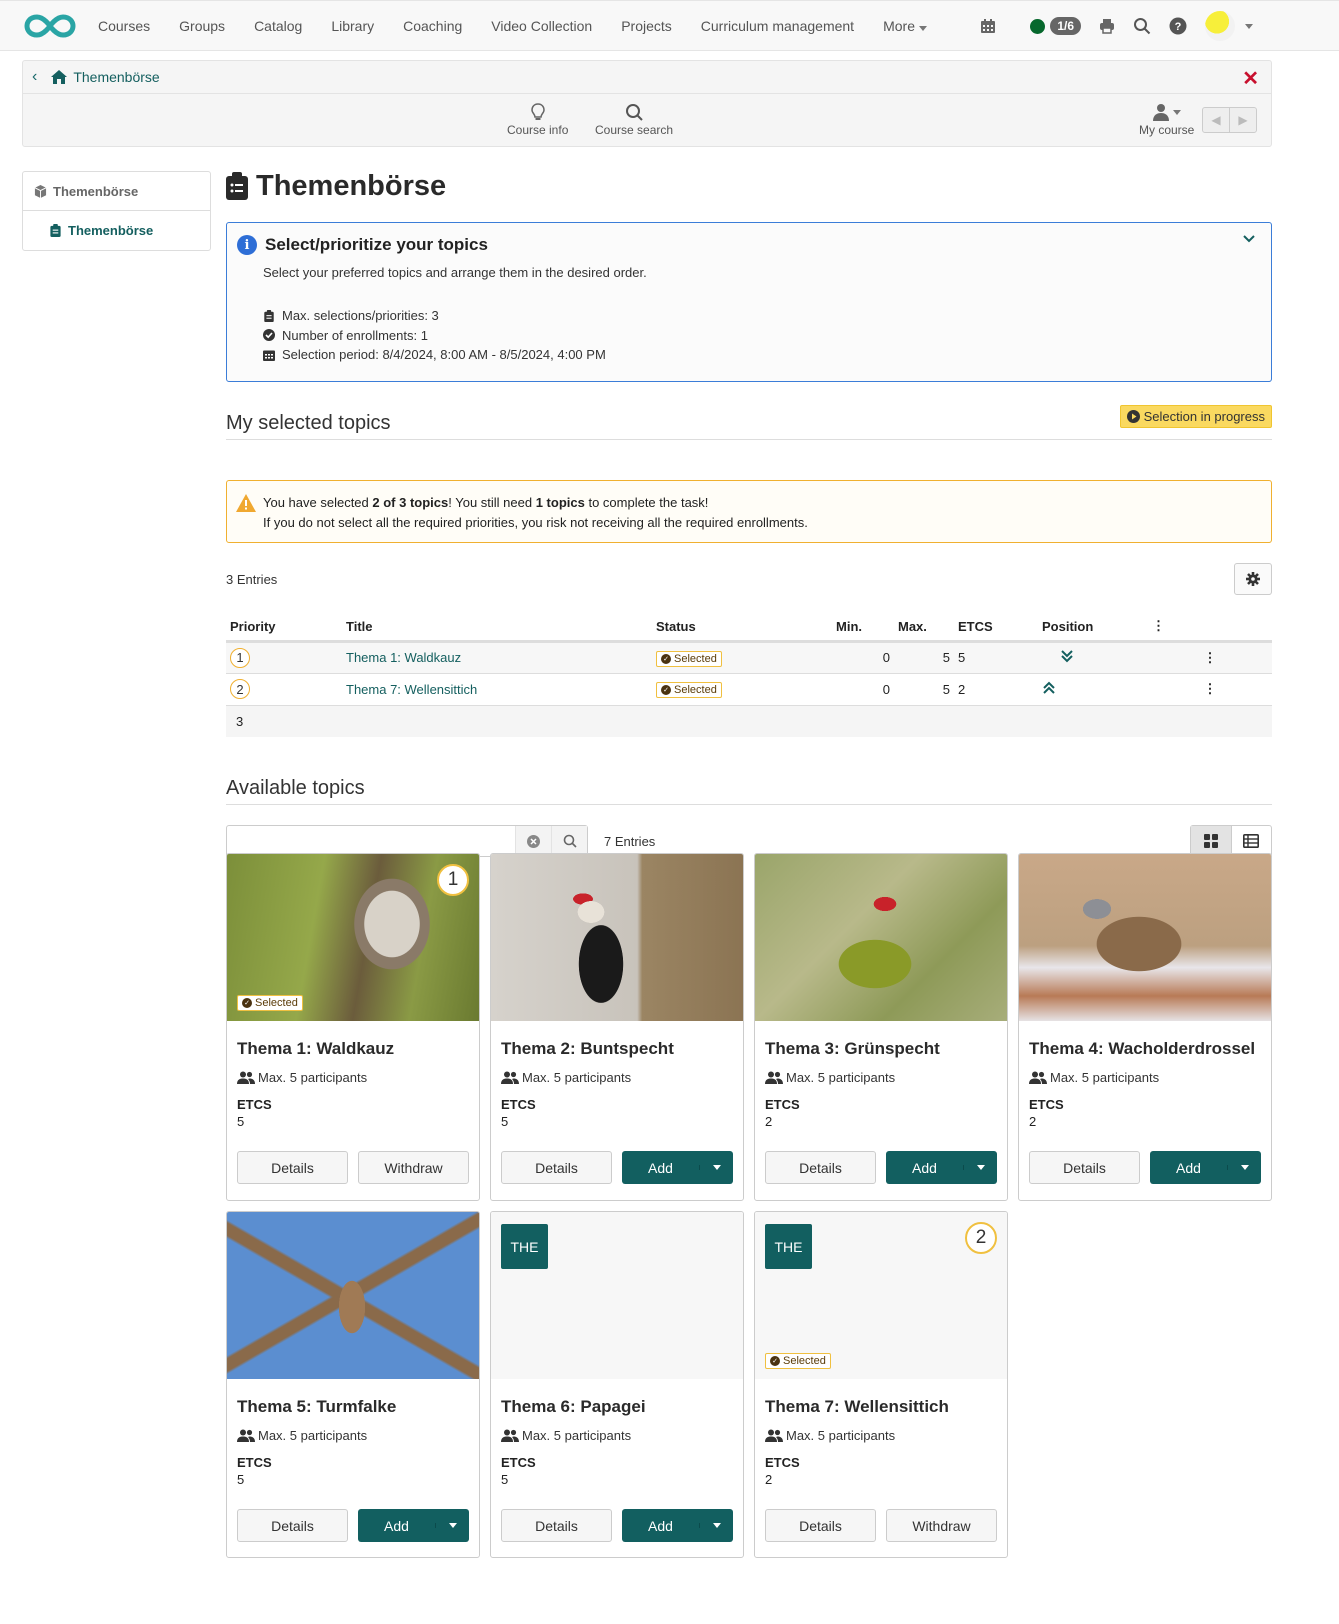 Image resolution: width=1339 pixels, height=1624 pixels. Describe the element at coordinates (996, 628) in the screenshot. I see `col-etcs: ETCS` at that location.